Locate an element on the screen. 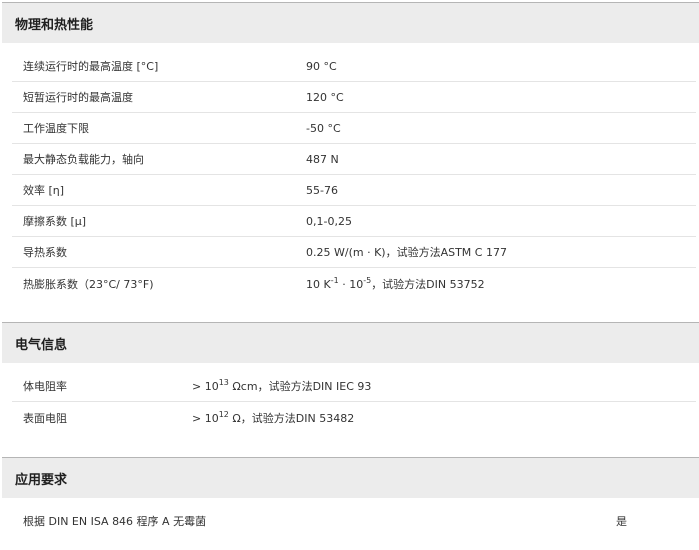 This screenshot has height=550, width=699. table-row: 导热系数 0.25 W/(m · K)，试验方法ASTM C 177 is located at coordinates (354, 252).